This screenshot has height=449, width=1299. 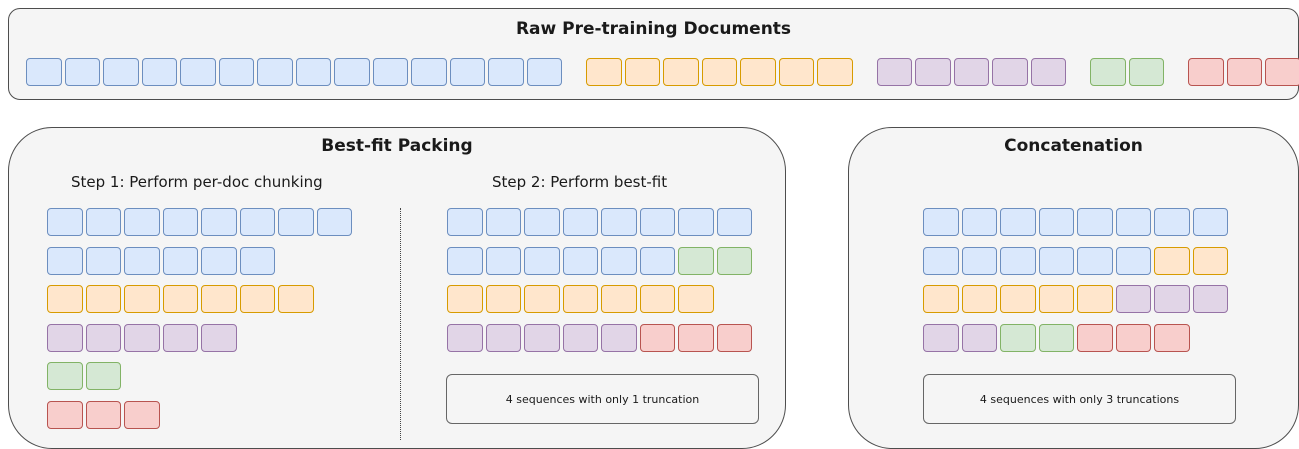 I want to click on concatenation-title: Concatenation, so click(x=1073, y=146).